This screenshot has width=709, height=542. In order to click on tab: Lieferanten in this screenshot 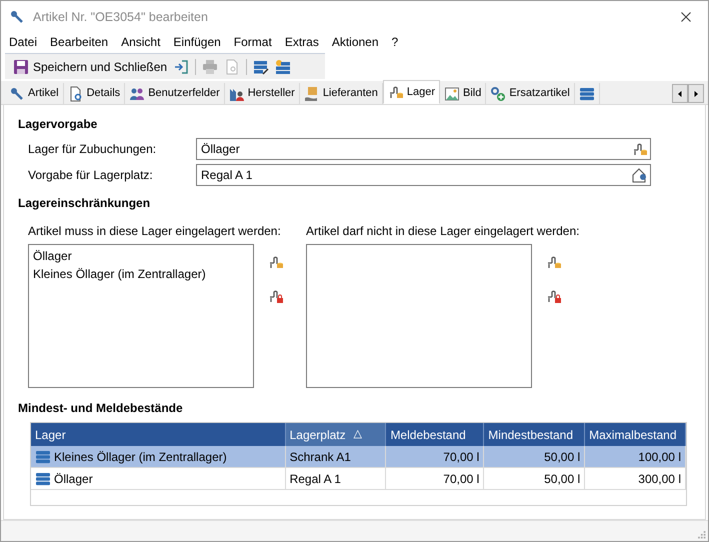, I will do `click(341, 93)`.